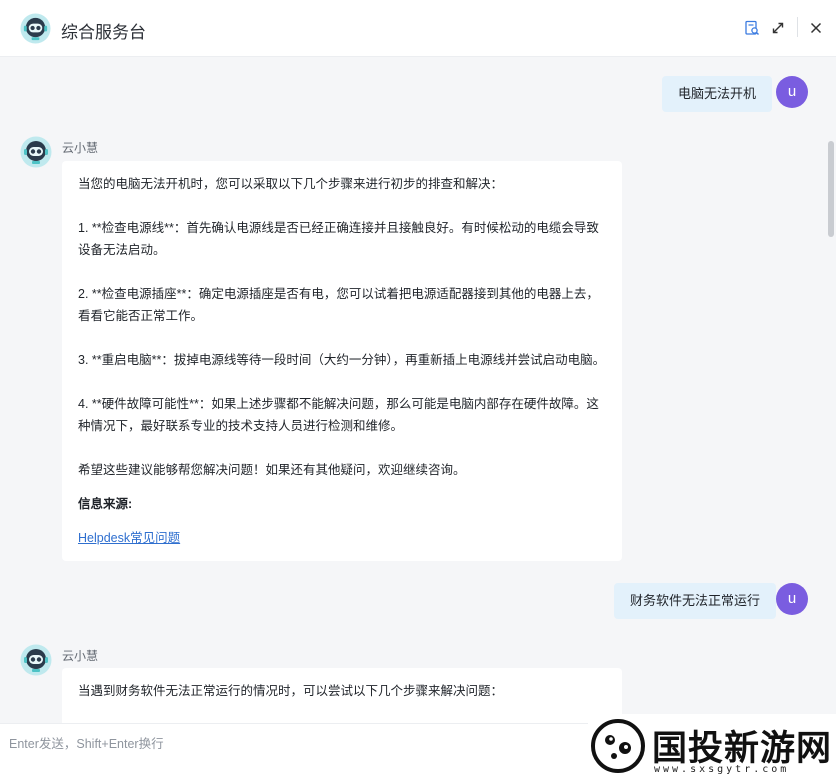  Describe the element at coordinates (272, 470) in the screenshot. I see `answer-paragraph: 希望这些建议能够帮您解决问题！如果还有其他疑问，欢迎继续咨询。` at that location.